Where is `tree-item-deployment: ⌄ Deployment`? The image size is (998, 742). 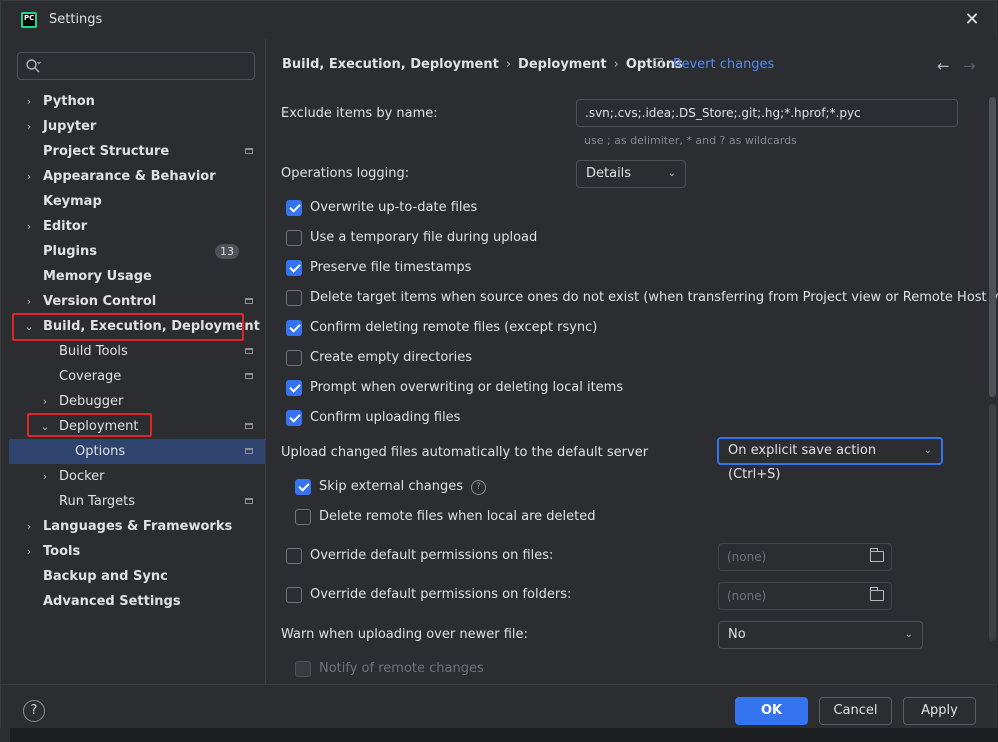
tree-item-deployment: ⌄ Deployment is located at coordinates (137, 426).